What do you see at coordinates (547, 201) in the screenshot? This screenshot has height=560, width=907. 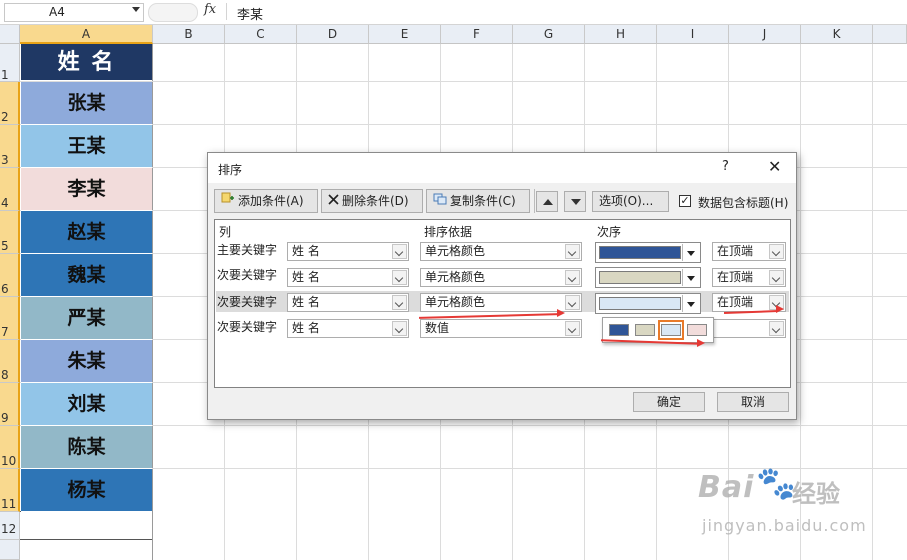 I see `move-up-button` at bounding box center [547, 201].